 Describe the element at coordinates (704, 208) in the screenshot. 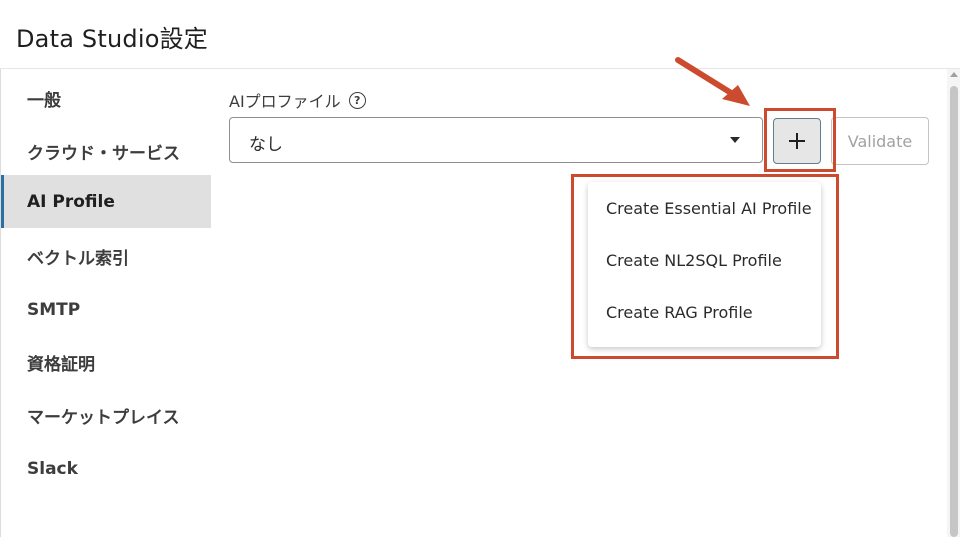

I see `menu-item-create-essential-ai-profile: Create Essential AI Profile` at that location.